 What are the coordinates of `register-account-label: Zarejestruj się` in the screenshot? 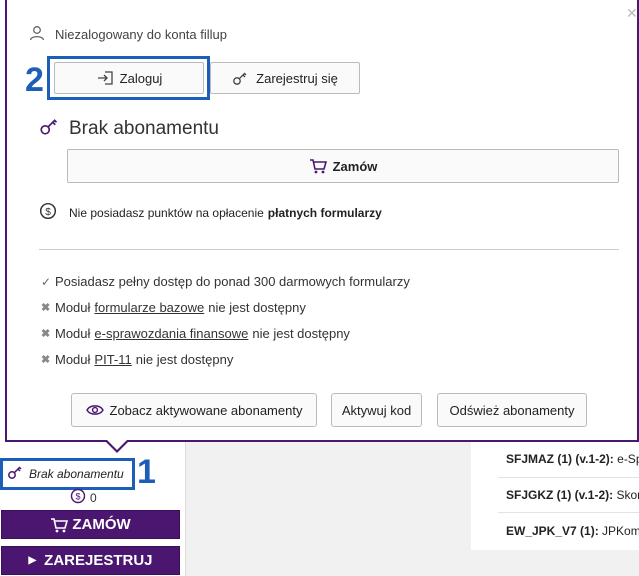 It's located at (297, 78).